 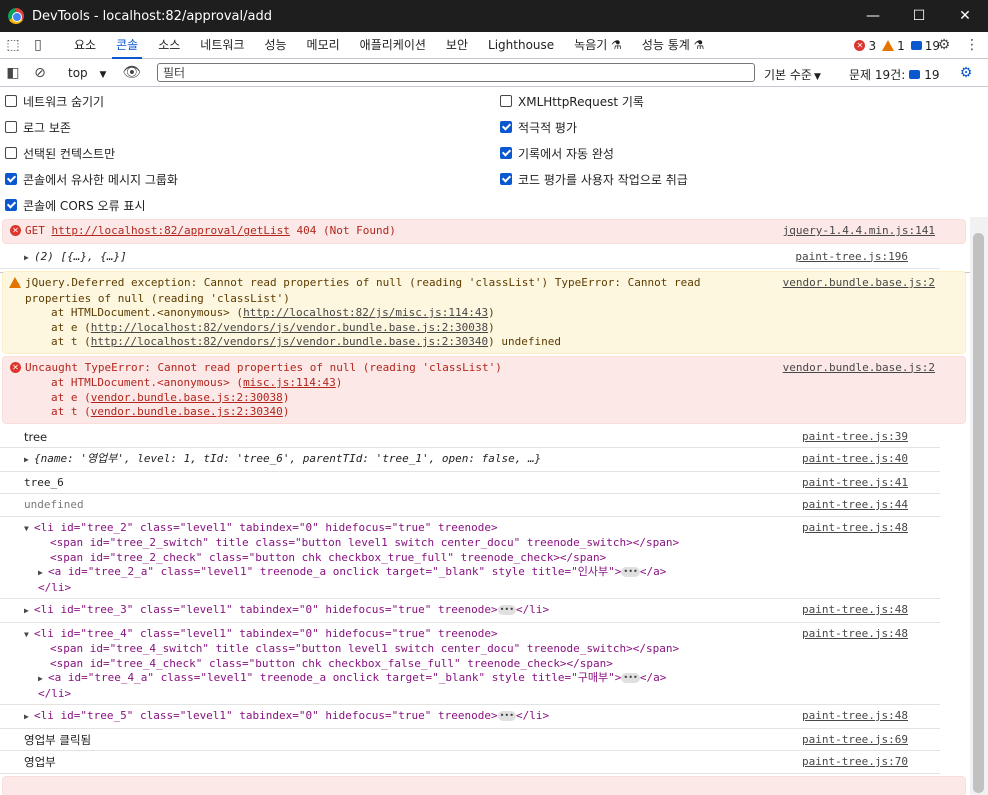 I want to click on inspect-element-icon: ⬚, so click(x=13, y=45).